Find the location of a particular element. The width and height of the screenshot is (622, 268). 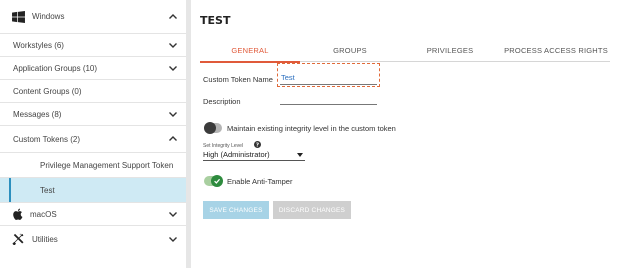

tools-icon is located at coordinates (18, 239).